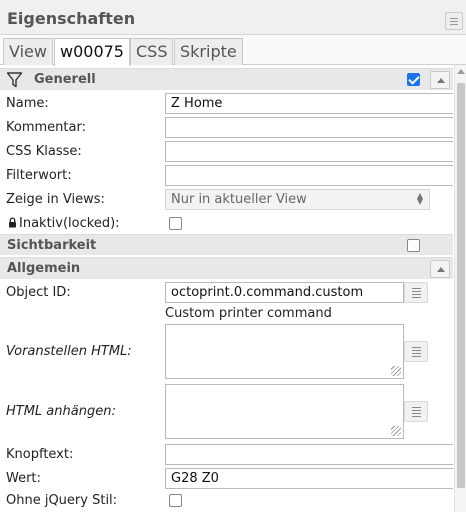  What do you see at coordinates (284, 292) in the screenshot?
I see `object-id-input: octoprint.0.command.custom` at bounding box center [284, 292].